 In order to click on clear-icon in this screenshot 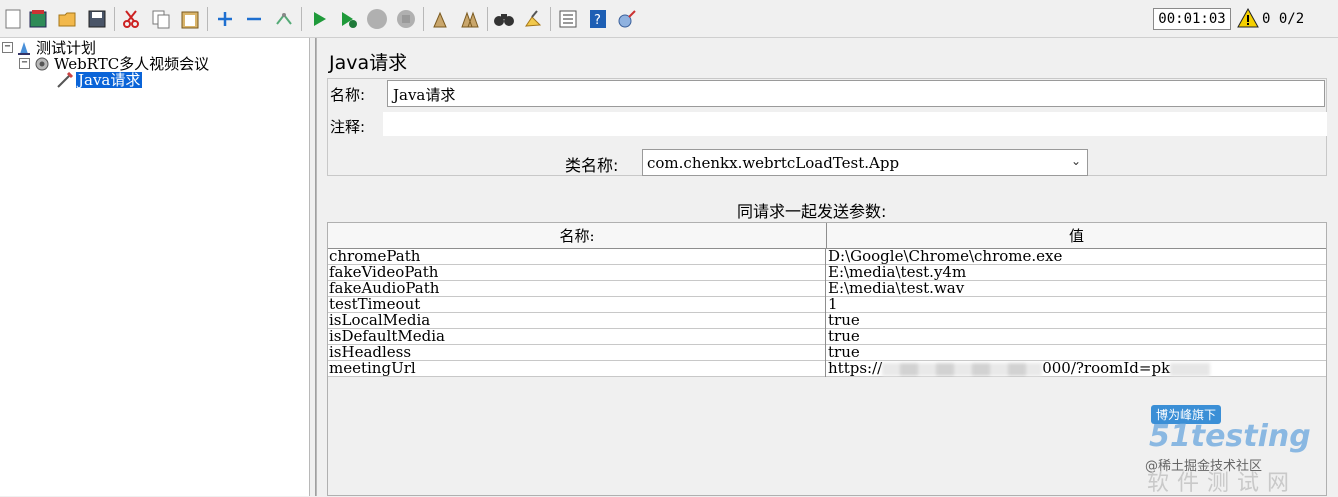, I will do `click(440, 19)`.